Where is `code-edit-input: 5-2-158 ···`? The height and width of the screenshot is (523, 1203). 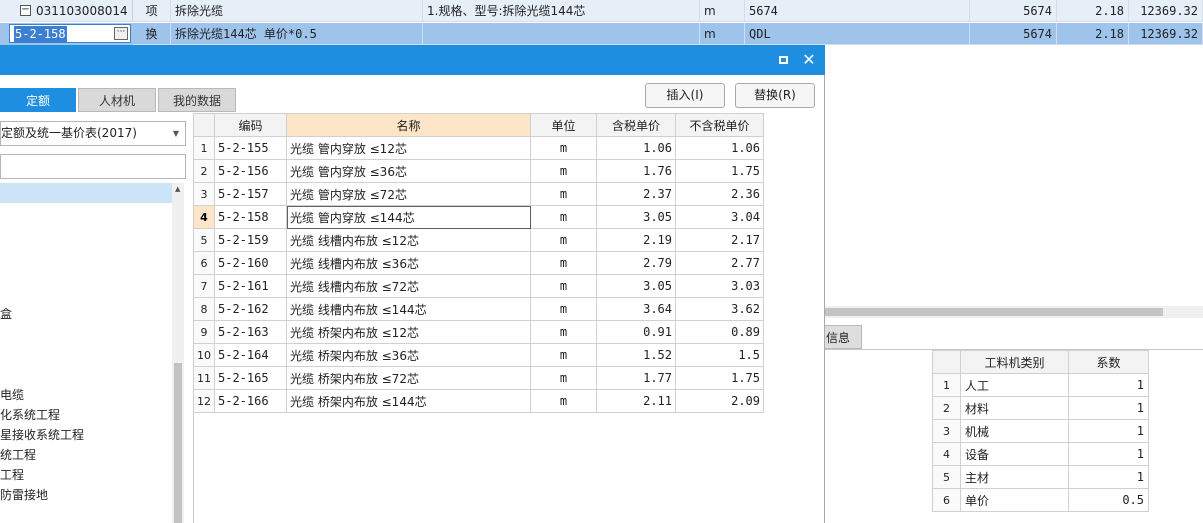 code-edit-input: 5-2-158 ··· is located at coordinates (70, 33).